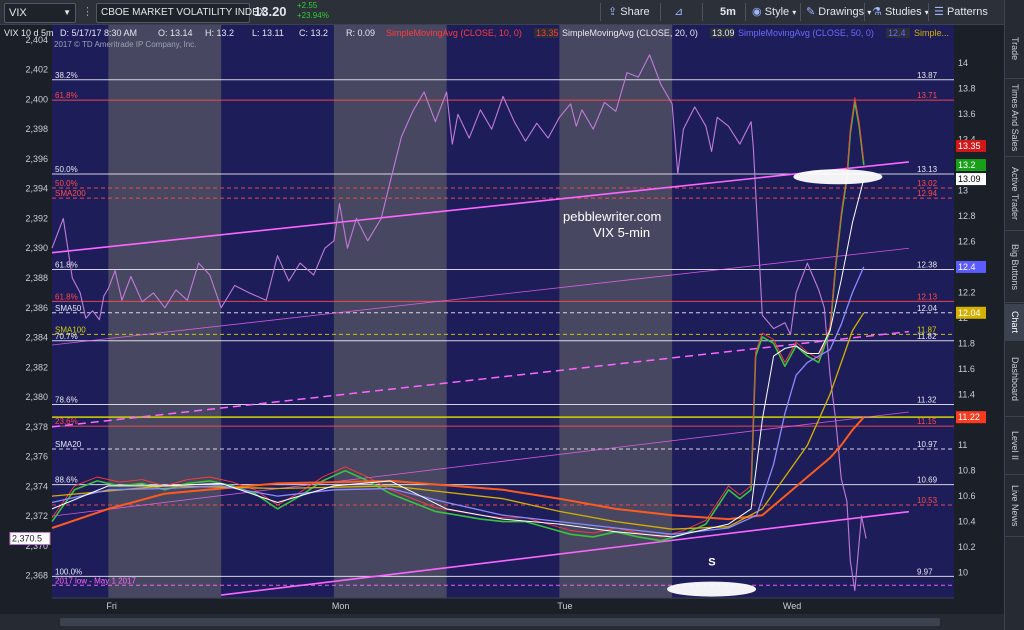  What do you see at coordinates (29, 33) in the screenshot?
I see `chart-header: VIX 10 d 5m` at bounding box center [29, 33].